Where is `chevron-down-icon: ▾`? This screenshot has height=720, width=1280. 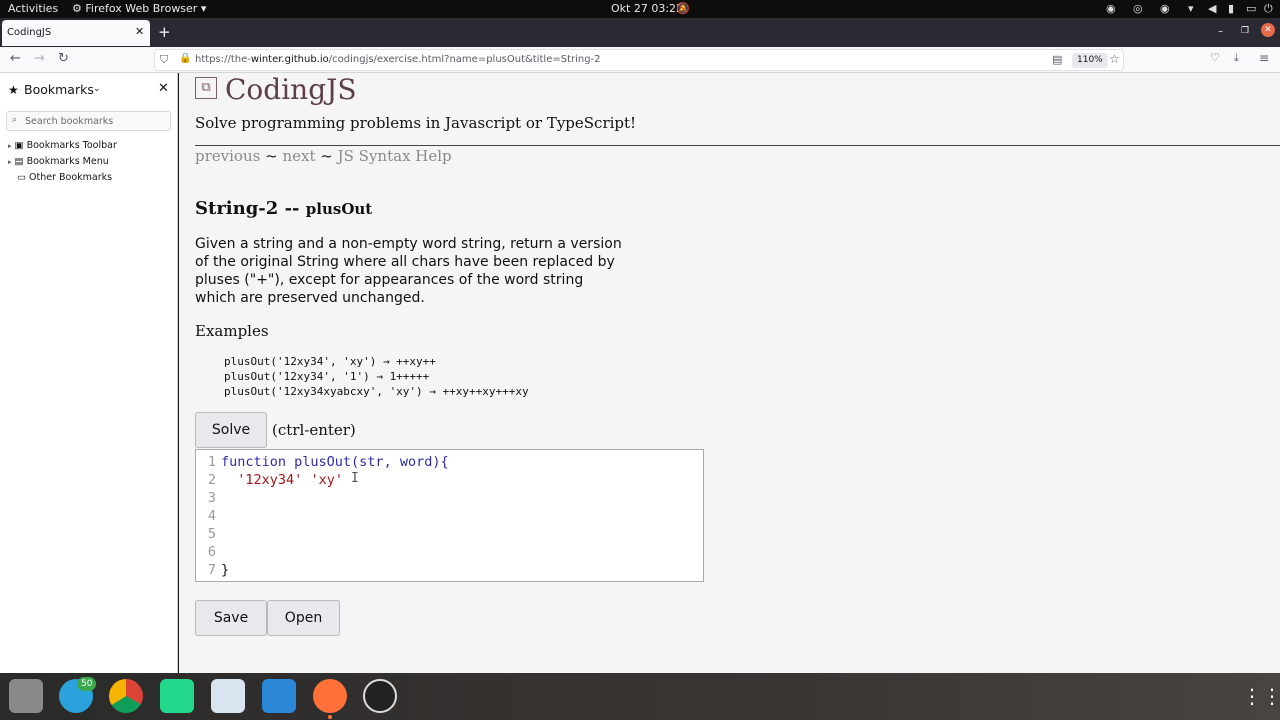 chevron-down-icon: ▾ is located at coordinates (203, 8).